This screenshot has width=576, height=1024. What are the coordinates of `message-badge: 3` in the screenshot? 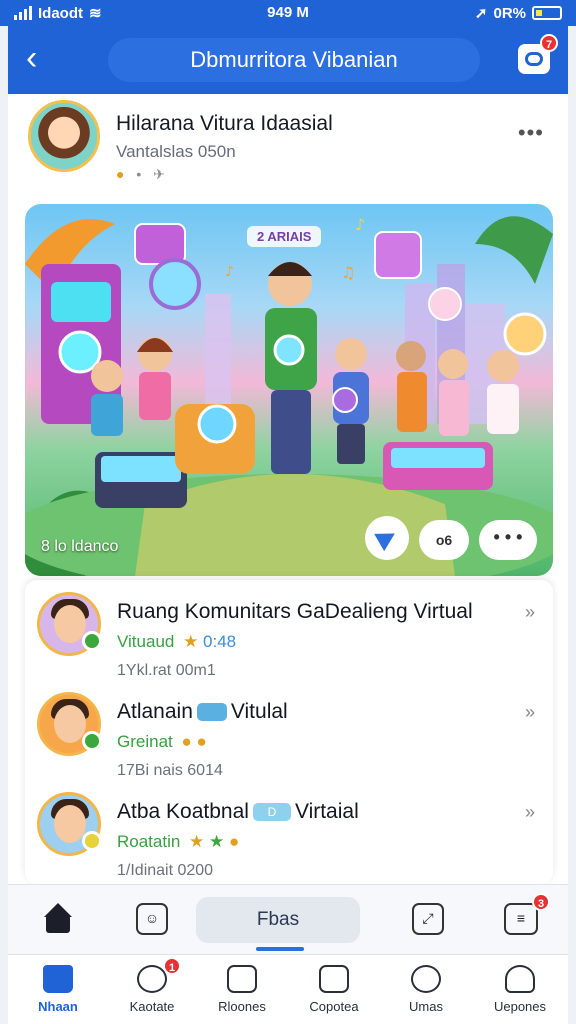 It's located at (541, 902).